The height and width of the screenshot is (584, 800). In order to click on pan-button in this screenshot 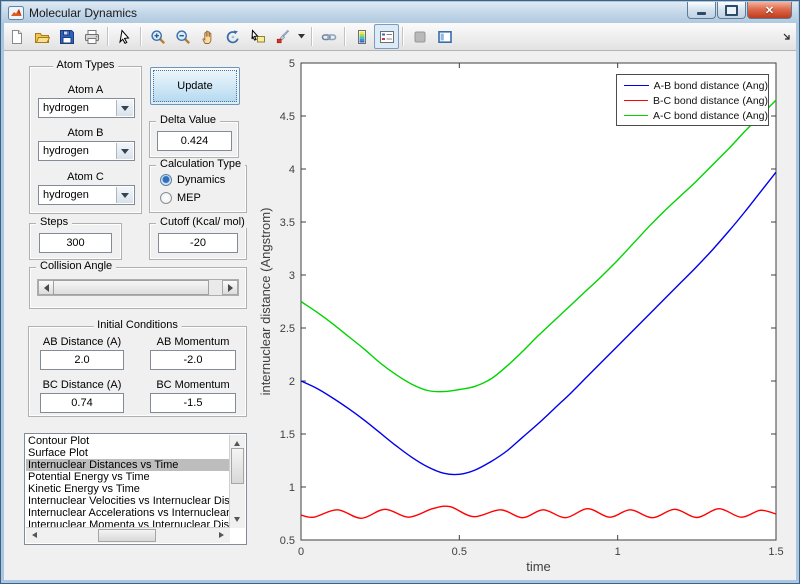, I will do `click(207, 36)`.